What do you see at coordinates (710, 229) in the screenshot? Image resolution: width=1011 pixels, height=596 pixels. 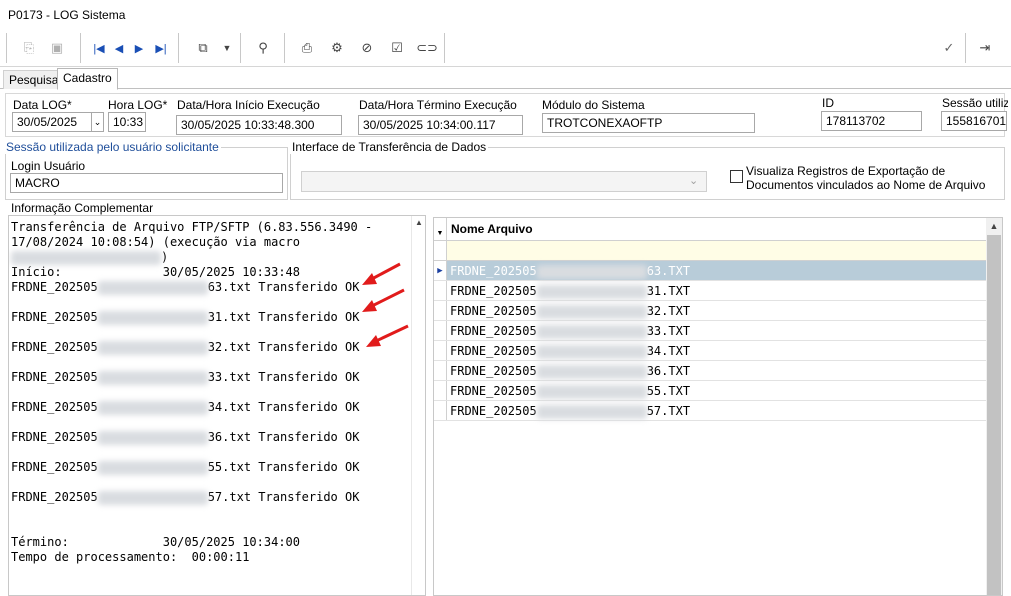 I see `grid-header: ▼ Nome Arquivo` at bounding box center [710, 229].